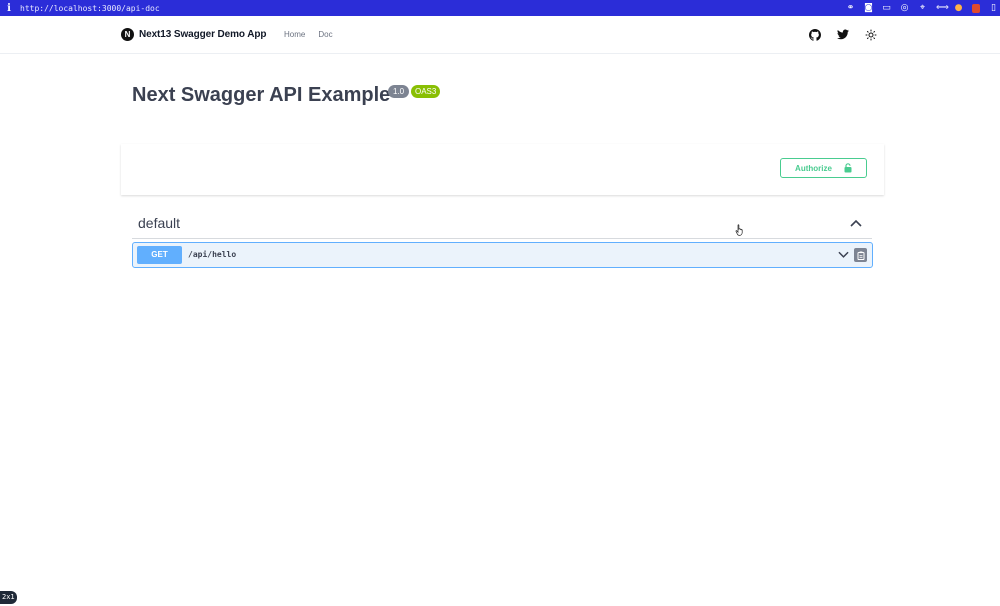 Image resolution: width=1000 pixels, height=606 pixels. What do you see at coordinates (159, 223) in the screenshot?
I see `tag-name: default` at bounding box center [159, 223].